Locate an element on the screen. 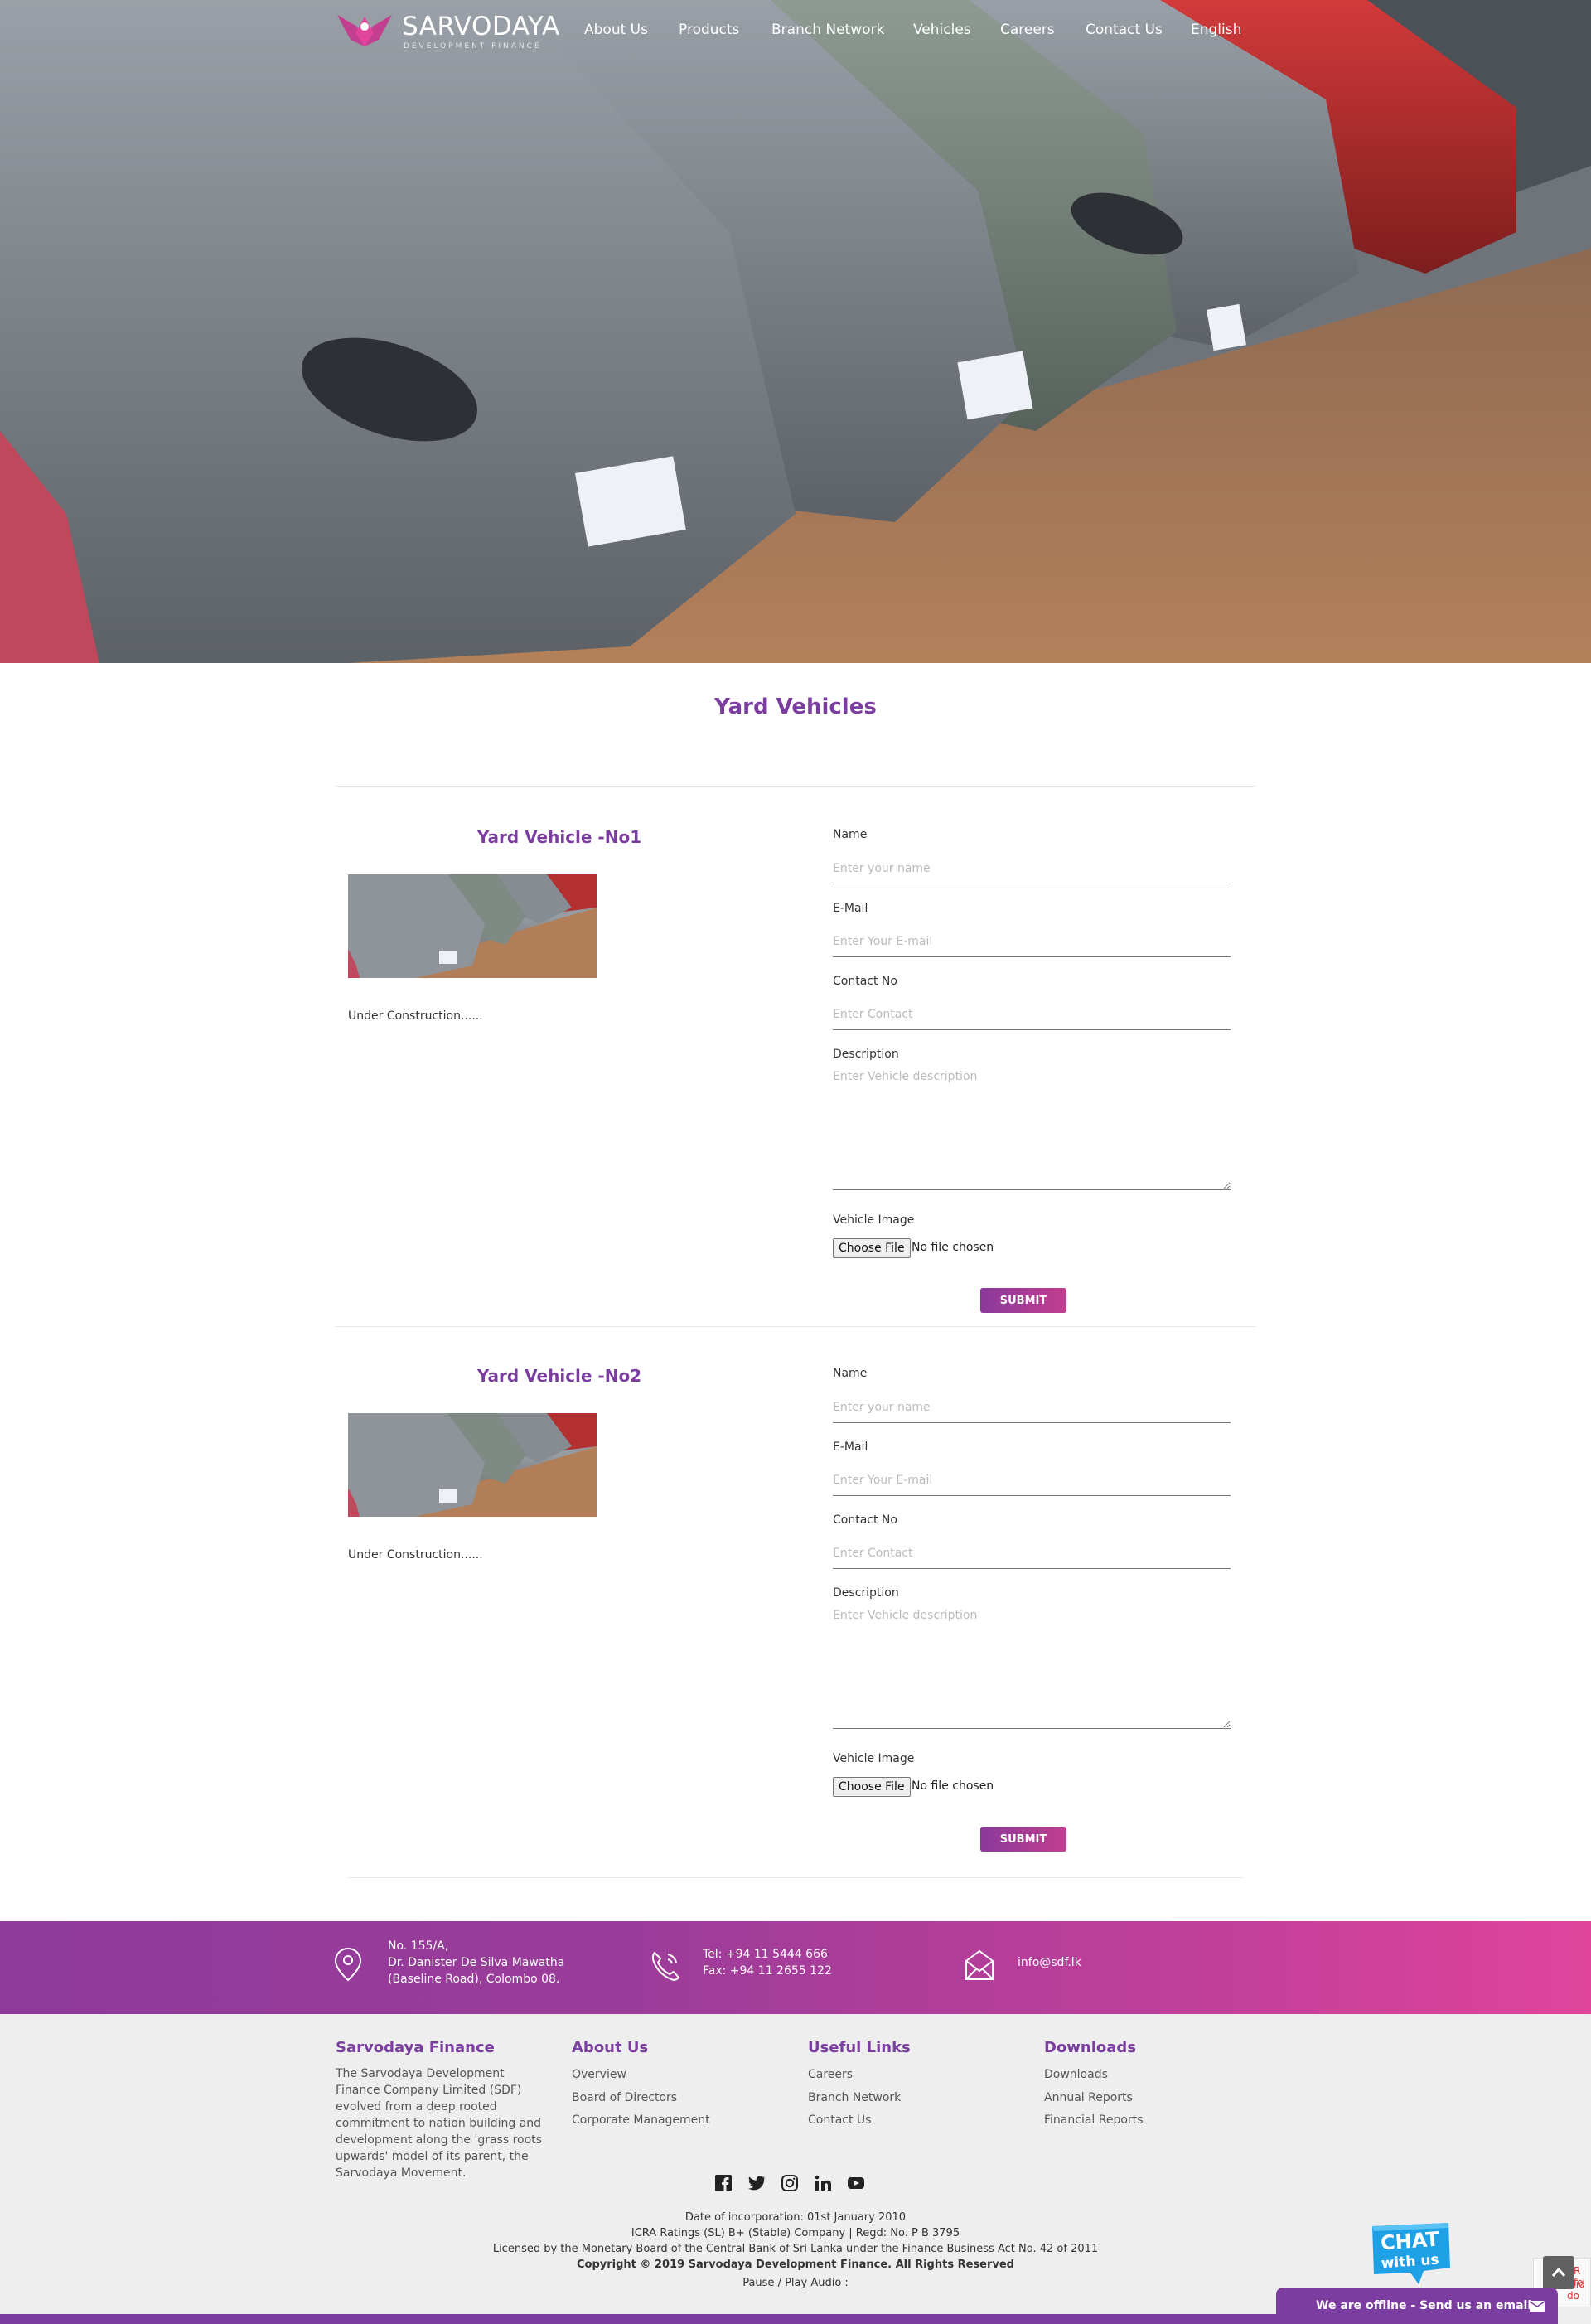  chevron-up-icon is located at coordinates (1558, 2272).